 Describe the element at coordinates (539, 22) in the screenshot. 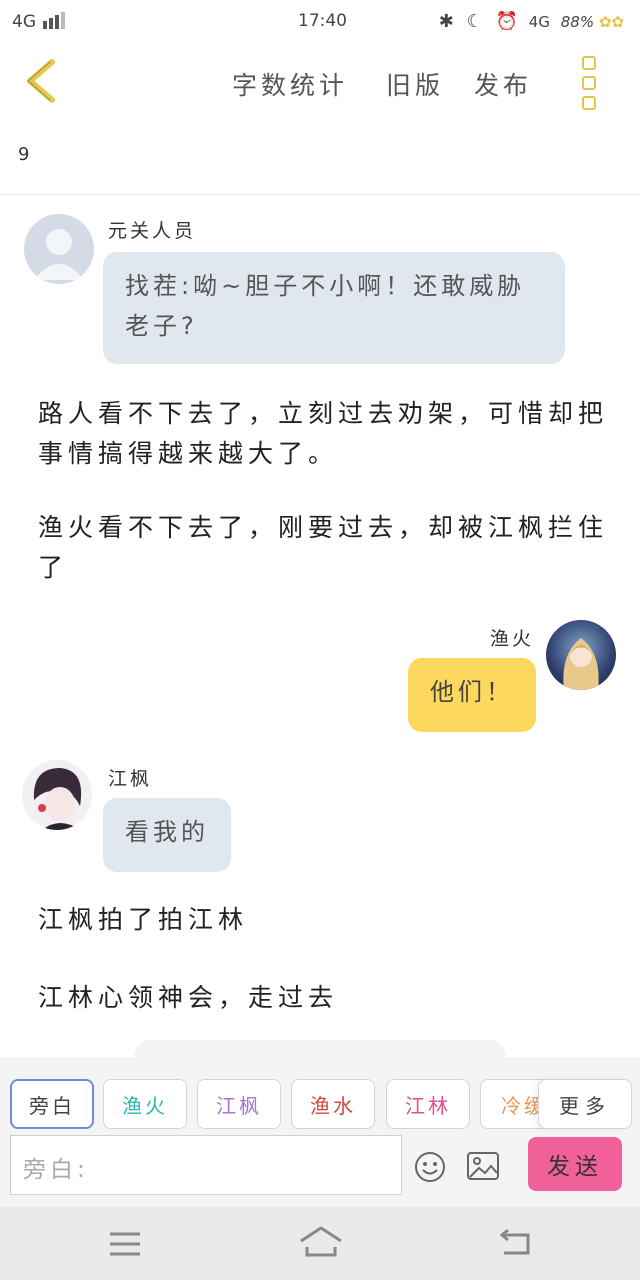

I see `network-label-right: 4G` at that location.